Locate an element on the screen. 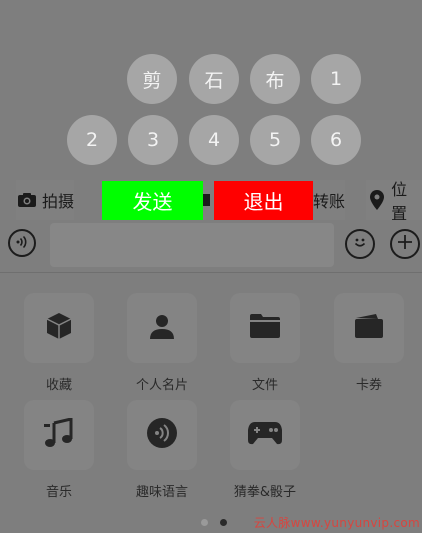 This screenshot has height=533, width=422. music-note-icon is located at coordinates (59, 434).